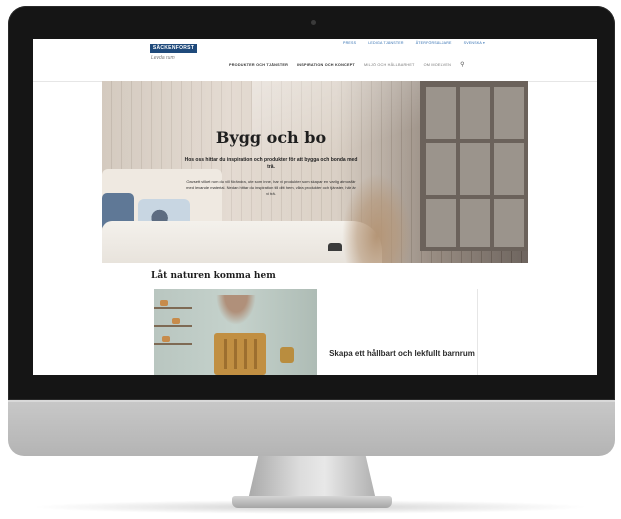 This screenshot has width=621, height=519. Describe the element at coordinates (335, 247) in the screenshot. I see `hero-lamp` at that location.